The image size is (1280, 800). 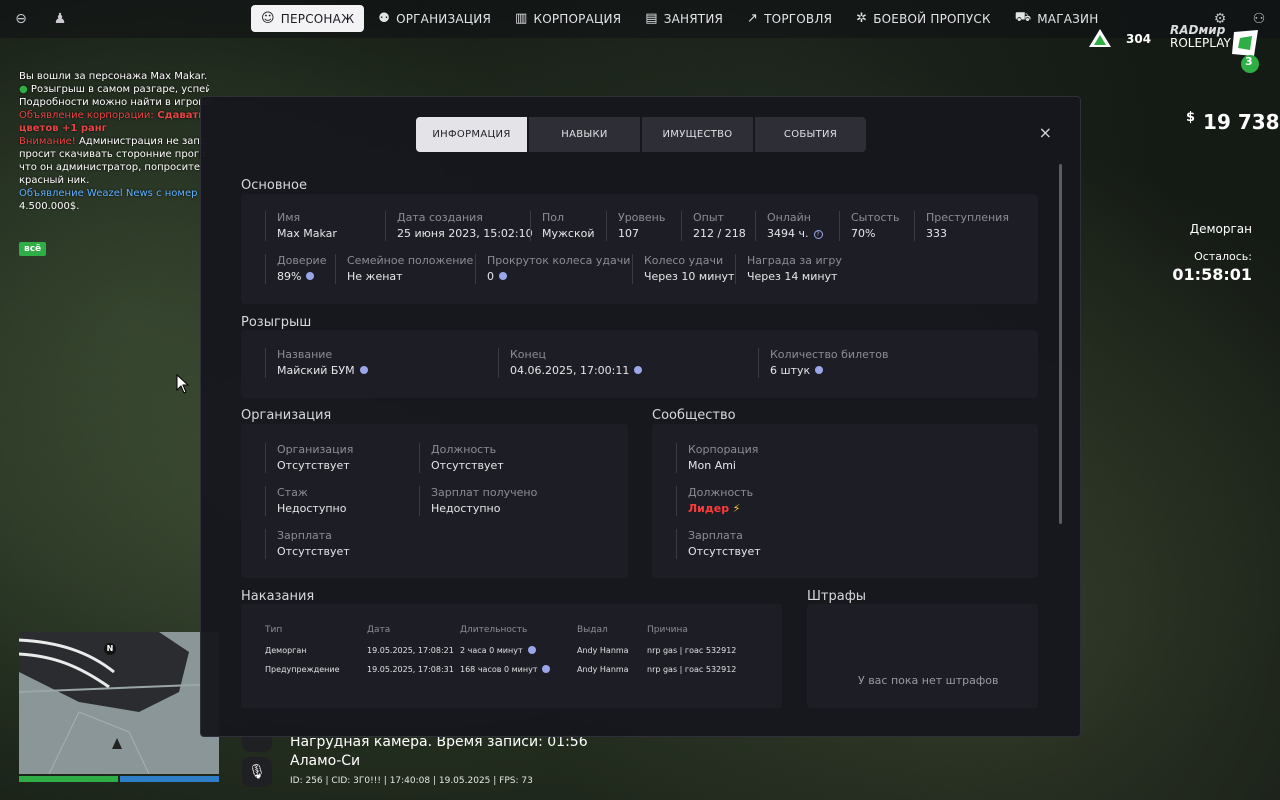 I want to click on field-level: Уровень 107, so click(x=635, y=226).